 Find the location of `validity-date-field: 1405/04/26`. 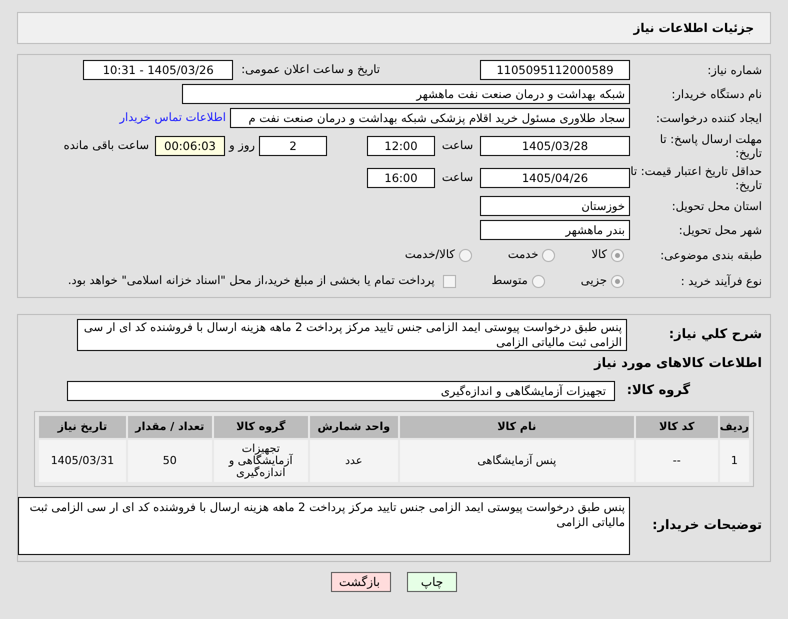

validity-date-field: 1405/04/26 is located at coordinates (555, 178).